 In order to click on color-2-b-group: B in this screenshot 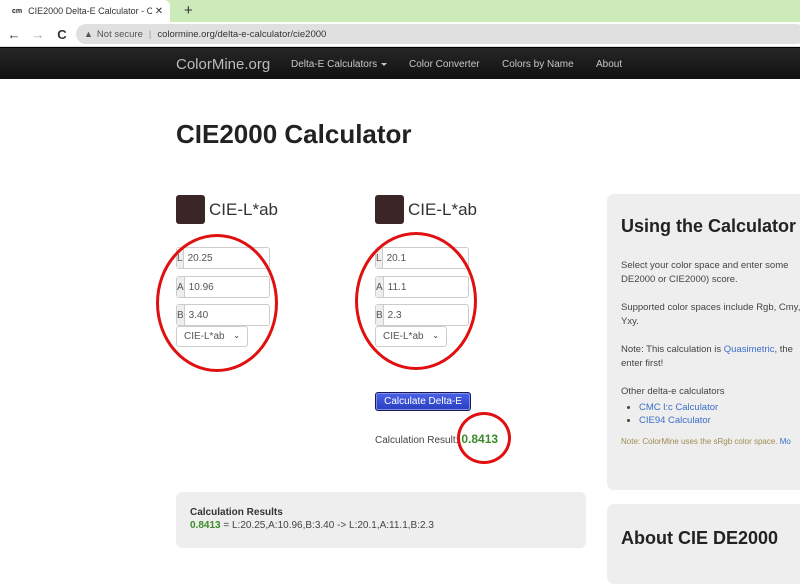, I will do `click(447, 315)`.